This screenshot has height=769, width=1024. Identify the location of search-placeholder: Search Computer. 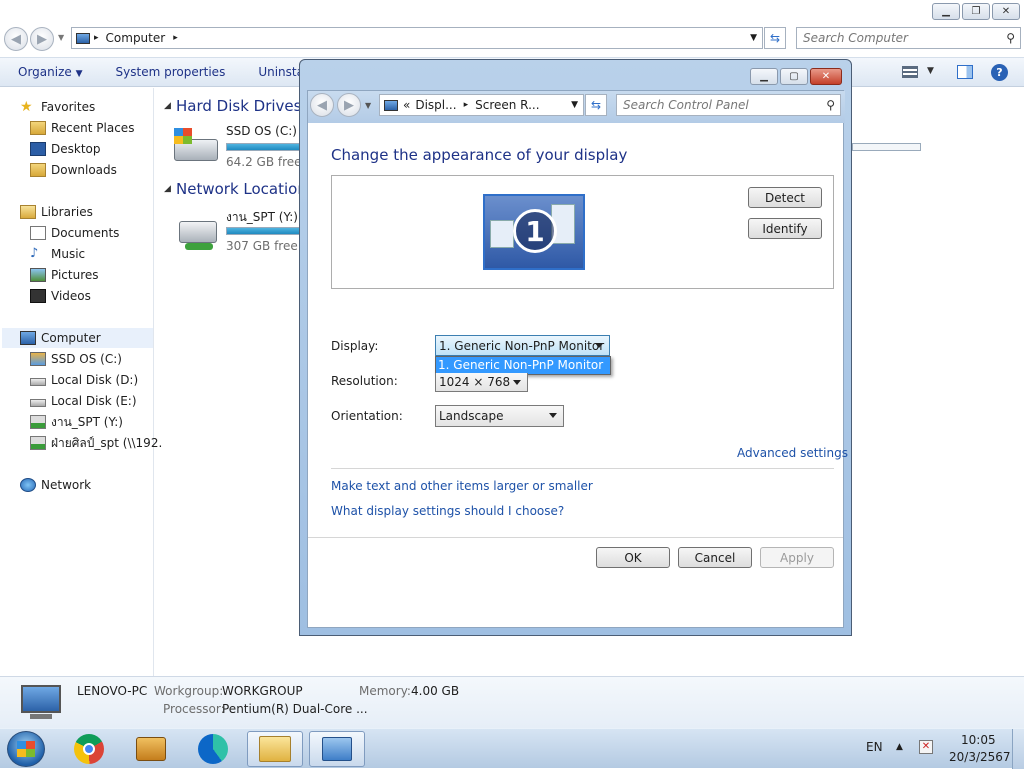
(855, 38).